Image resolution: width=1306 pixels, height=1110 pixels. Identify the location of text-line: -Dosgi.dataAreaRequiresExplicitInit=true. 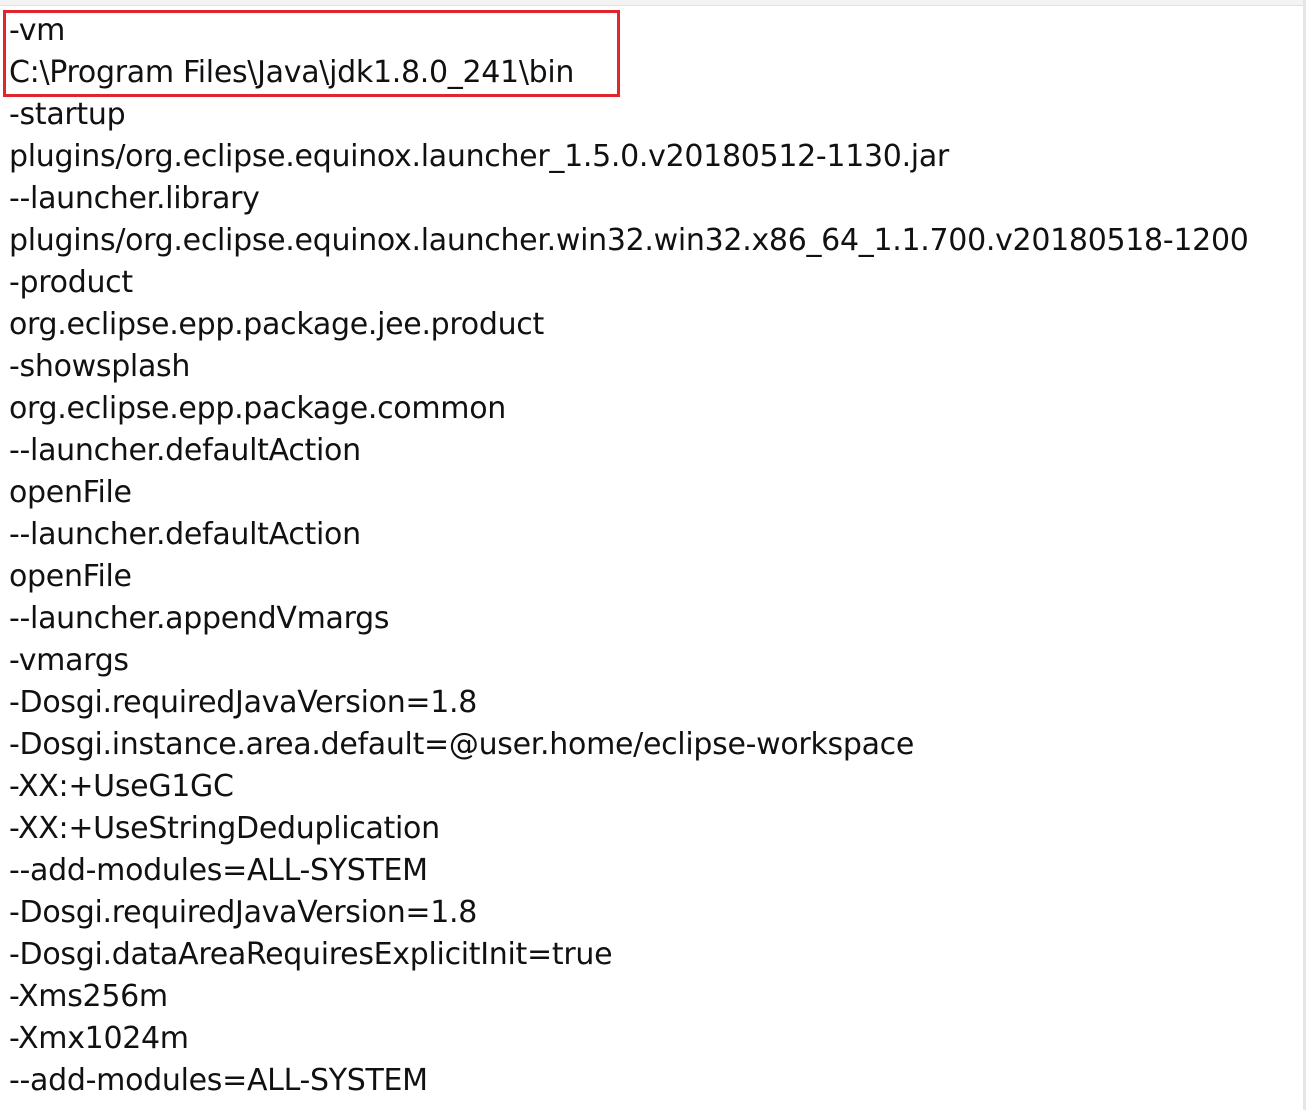
(654, 955).